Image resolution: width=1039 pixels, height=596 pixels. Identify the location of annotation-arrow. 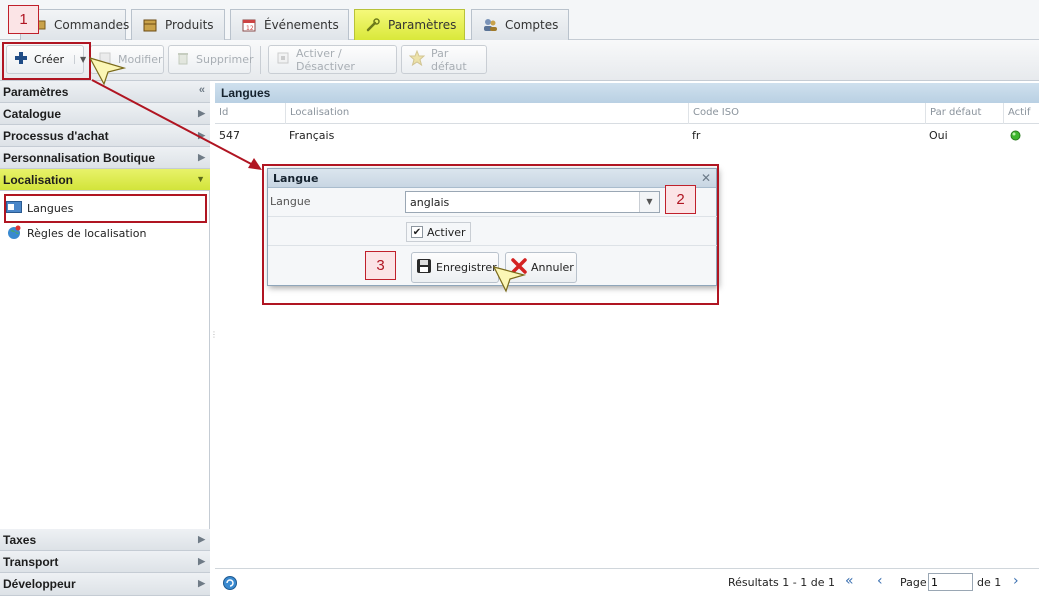
(176, 124).